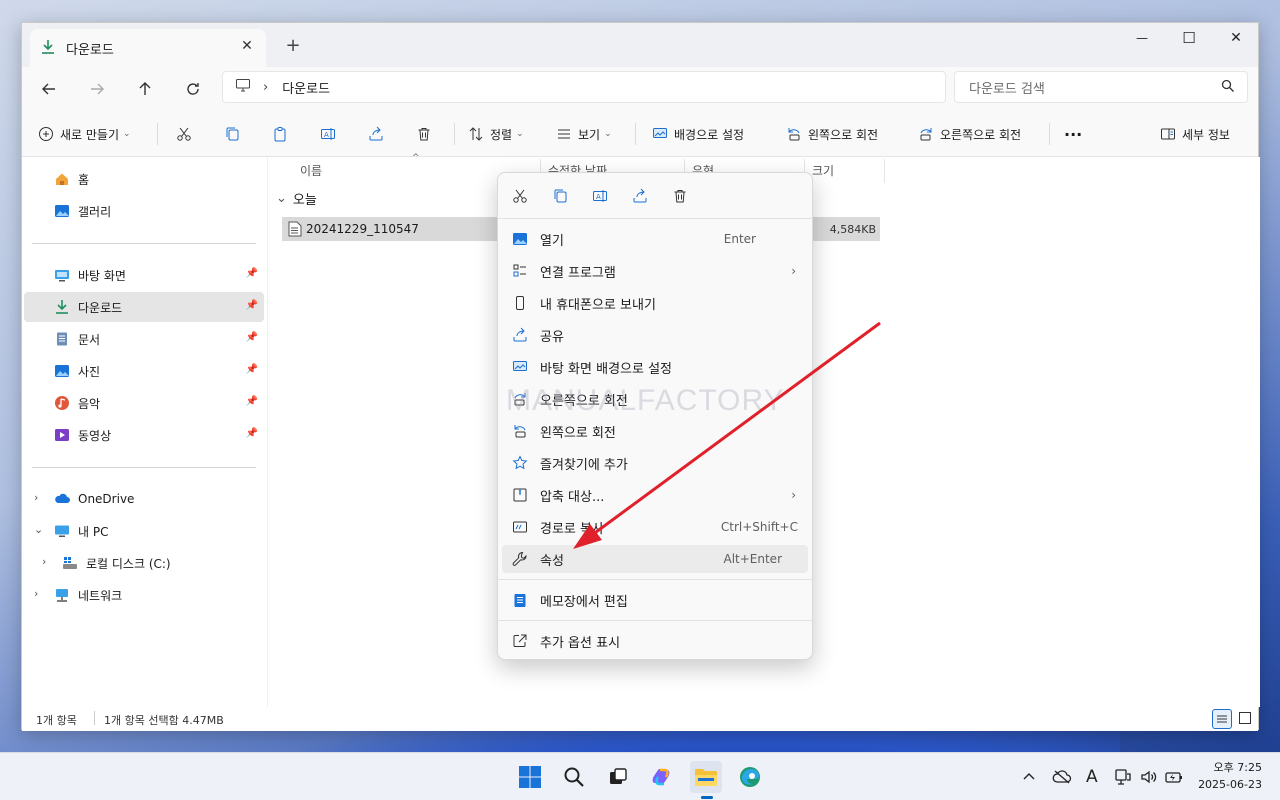 The width and height of the screenshot is (1280, 800). I want to click on close-button: ✕, so click(1236, 38).